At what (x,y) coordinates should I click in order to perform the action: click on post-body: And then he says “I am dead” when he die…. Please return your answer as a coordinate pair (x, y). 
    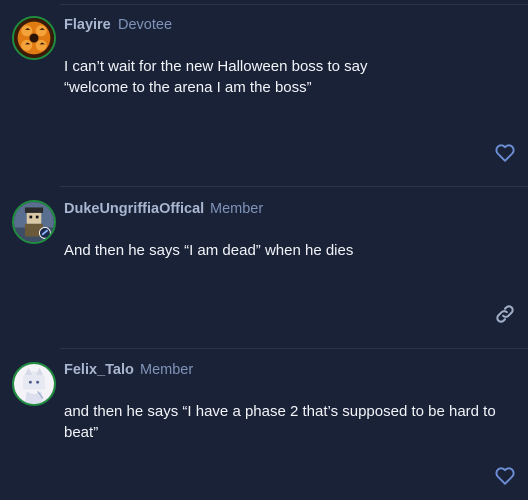
    Looking at the image, I should click on (208, 250).